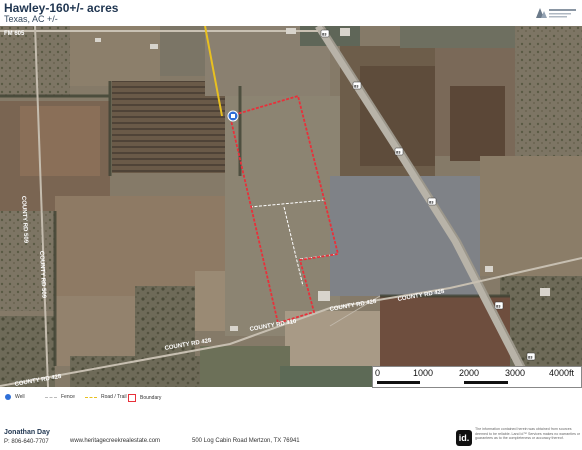  What do you see at coordinates (151, 398) in the screenshot?
I see `legend-label-boundary: Boundary` at bounding box center [151, 398].